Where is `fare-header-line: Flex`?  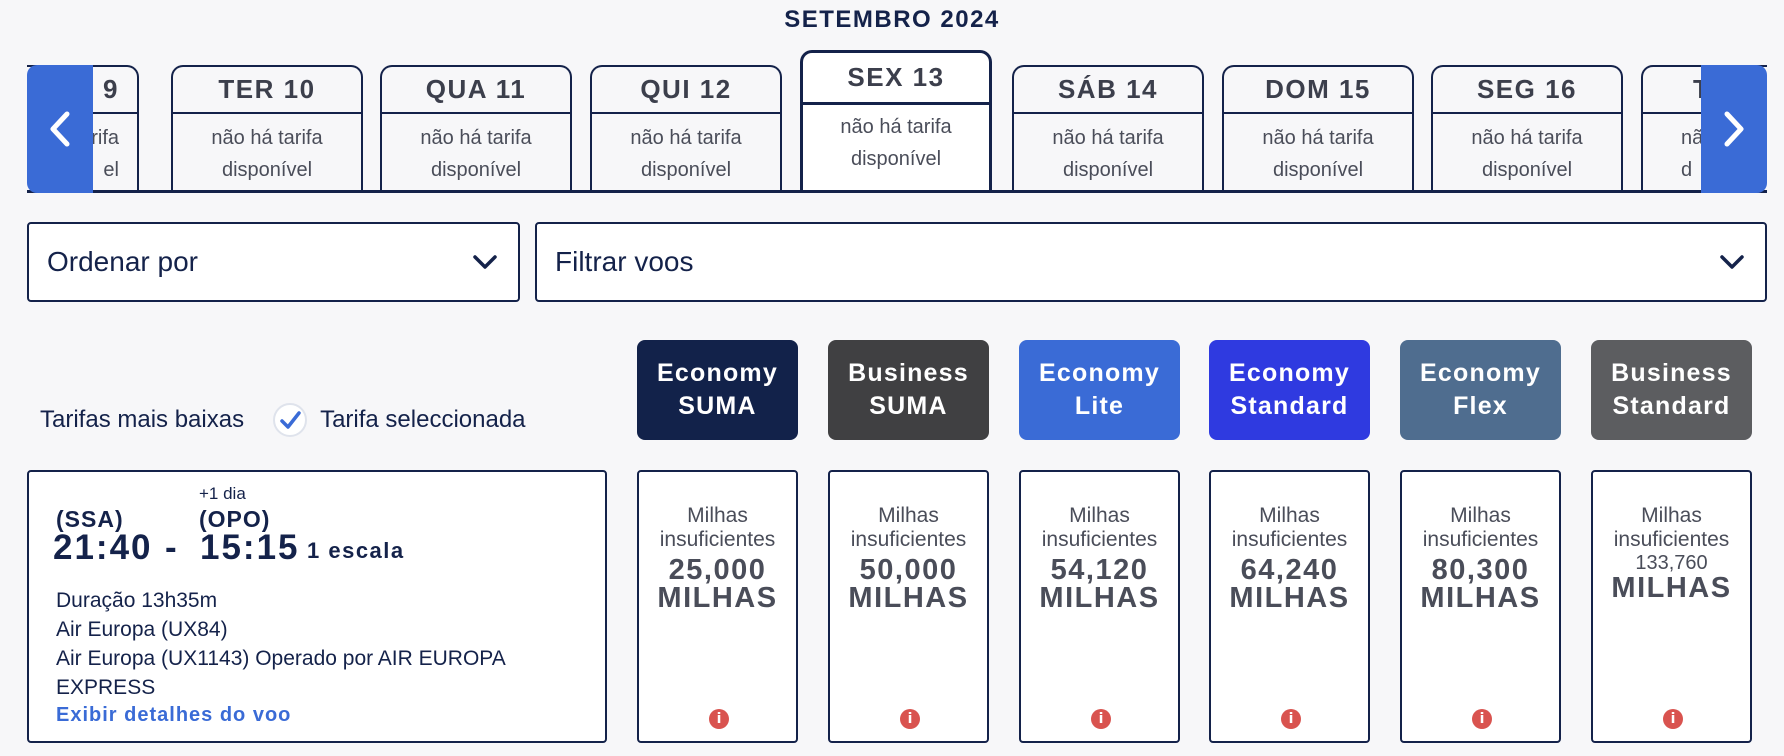
fare-header-line: Flex is located at coordinates (1480, 406).